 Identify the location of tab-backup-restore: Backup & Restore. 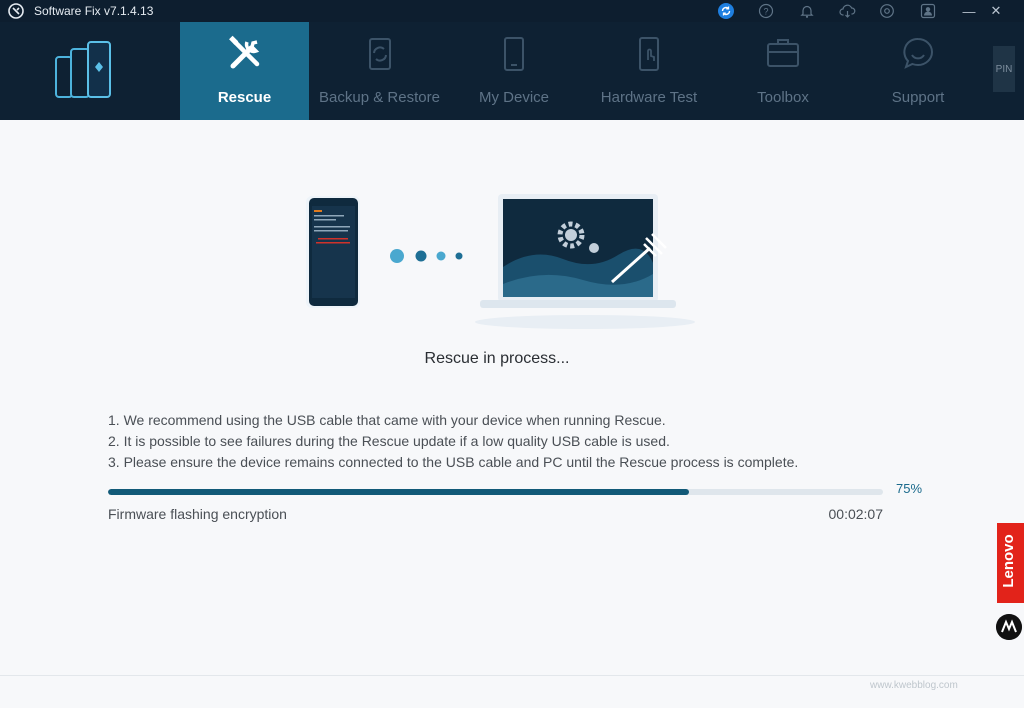
(379, 71).